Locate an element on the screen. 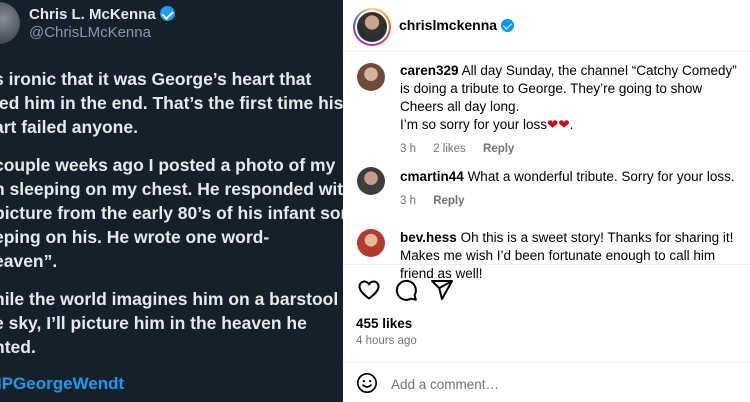  like-count: 455 likes is located at coordinates (384, 323).